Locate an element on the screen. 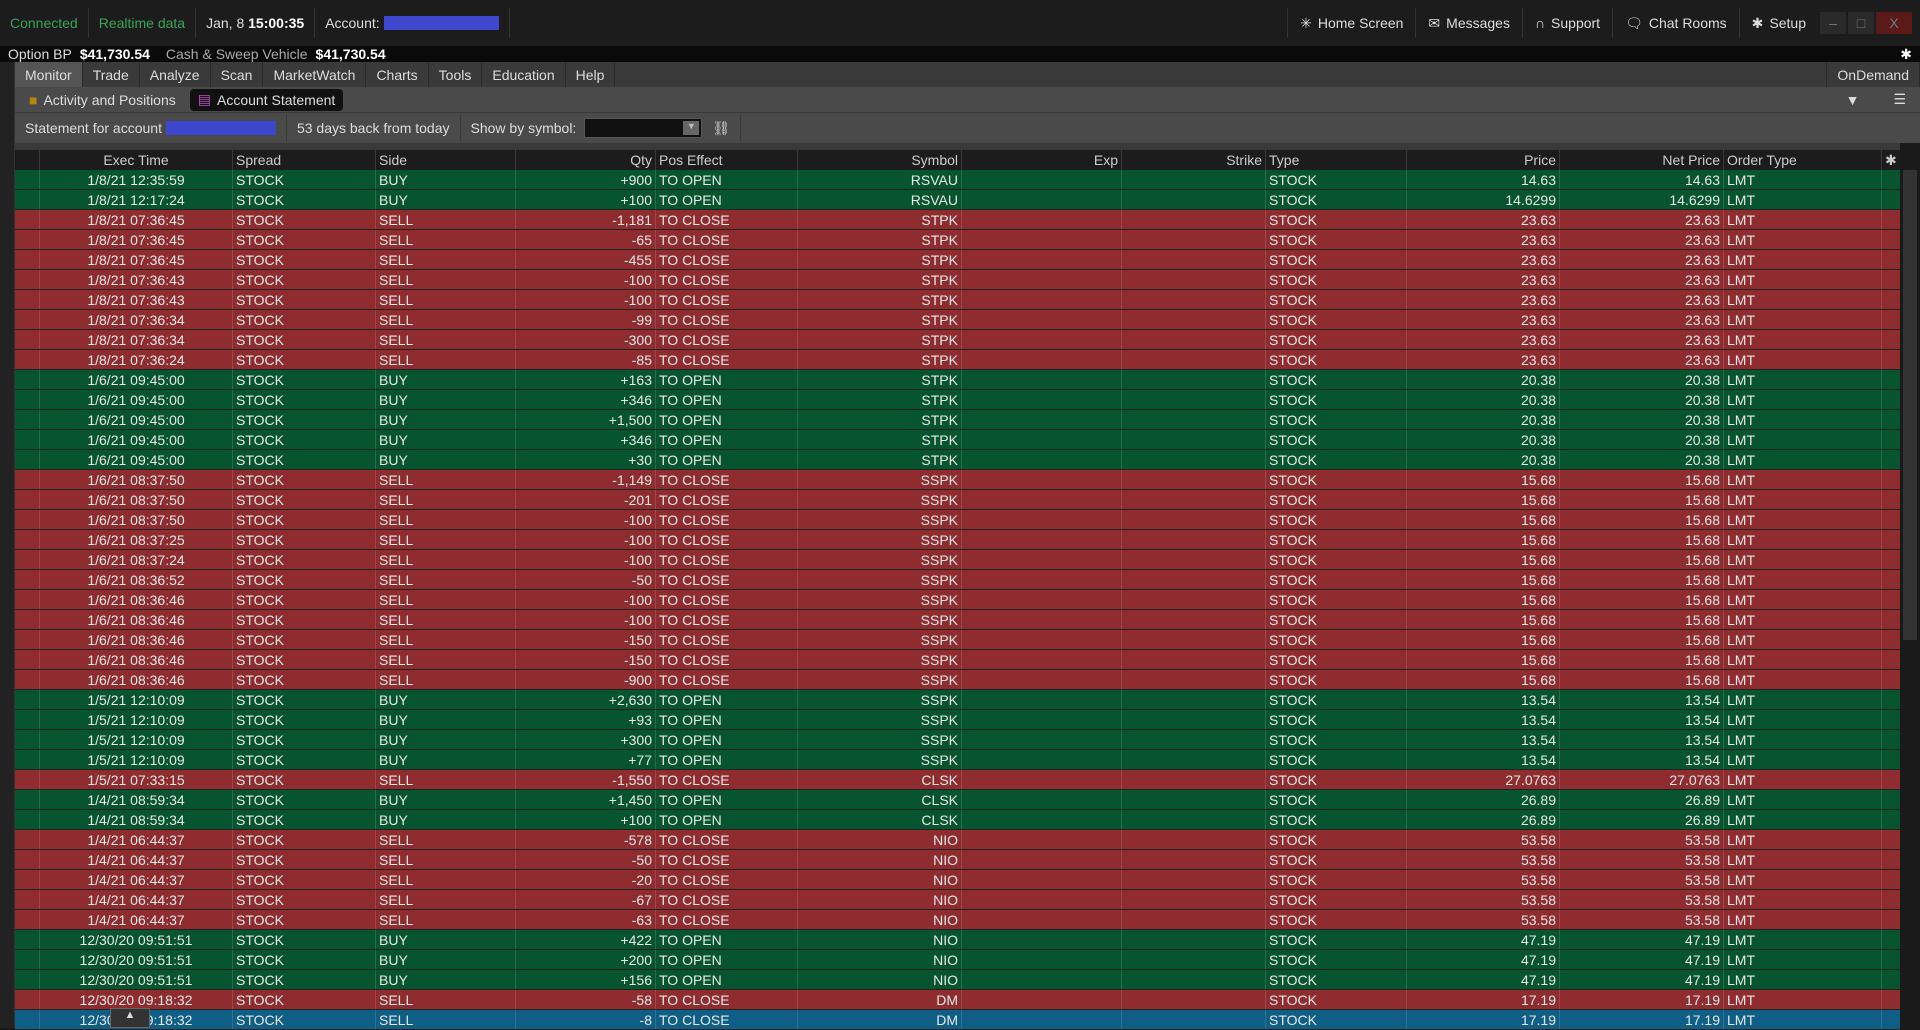 Image resolution: width=1920 pixels, height=1030 pixels. column-header: Exec Time is located at coordinates (136, 160).